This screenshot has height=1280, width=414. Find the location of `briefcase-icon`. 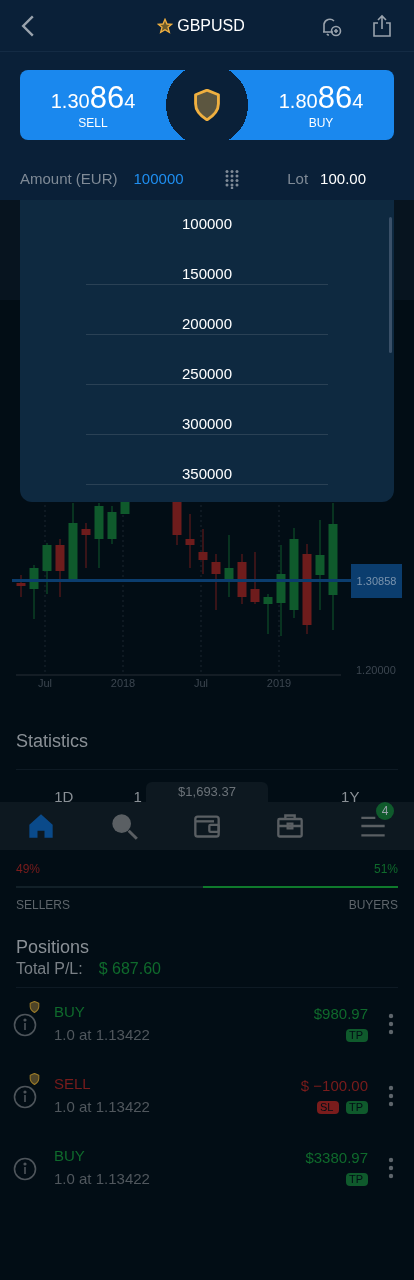

briefcase-icon is located at coordinates (289, 826).